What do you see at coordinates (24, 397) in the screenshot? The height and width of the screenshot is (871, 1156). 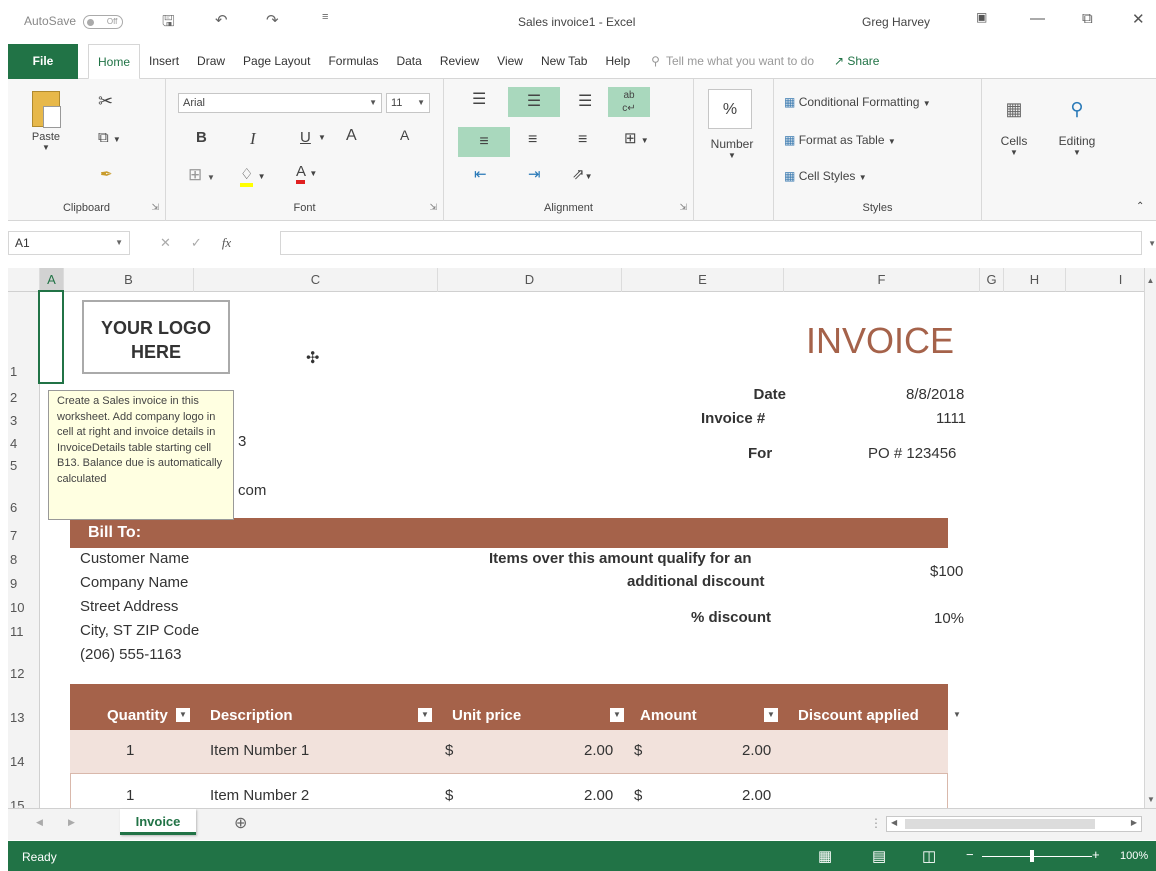 I see `row-header: 2` at bounding box center [24, 397].